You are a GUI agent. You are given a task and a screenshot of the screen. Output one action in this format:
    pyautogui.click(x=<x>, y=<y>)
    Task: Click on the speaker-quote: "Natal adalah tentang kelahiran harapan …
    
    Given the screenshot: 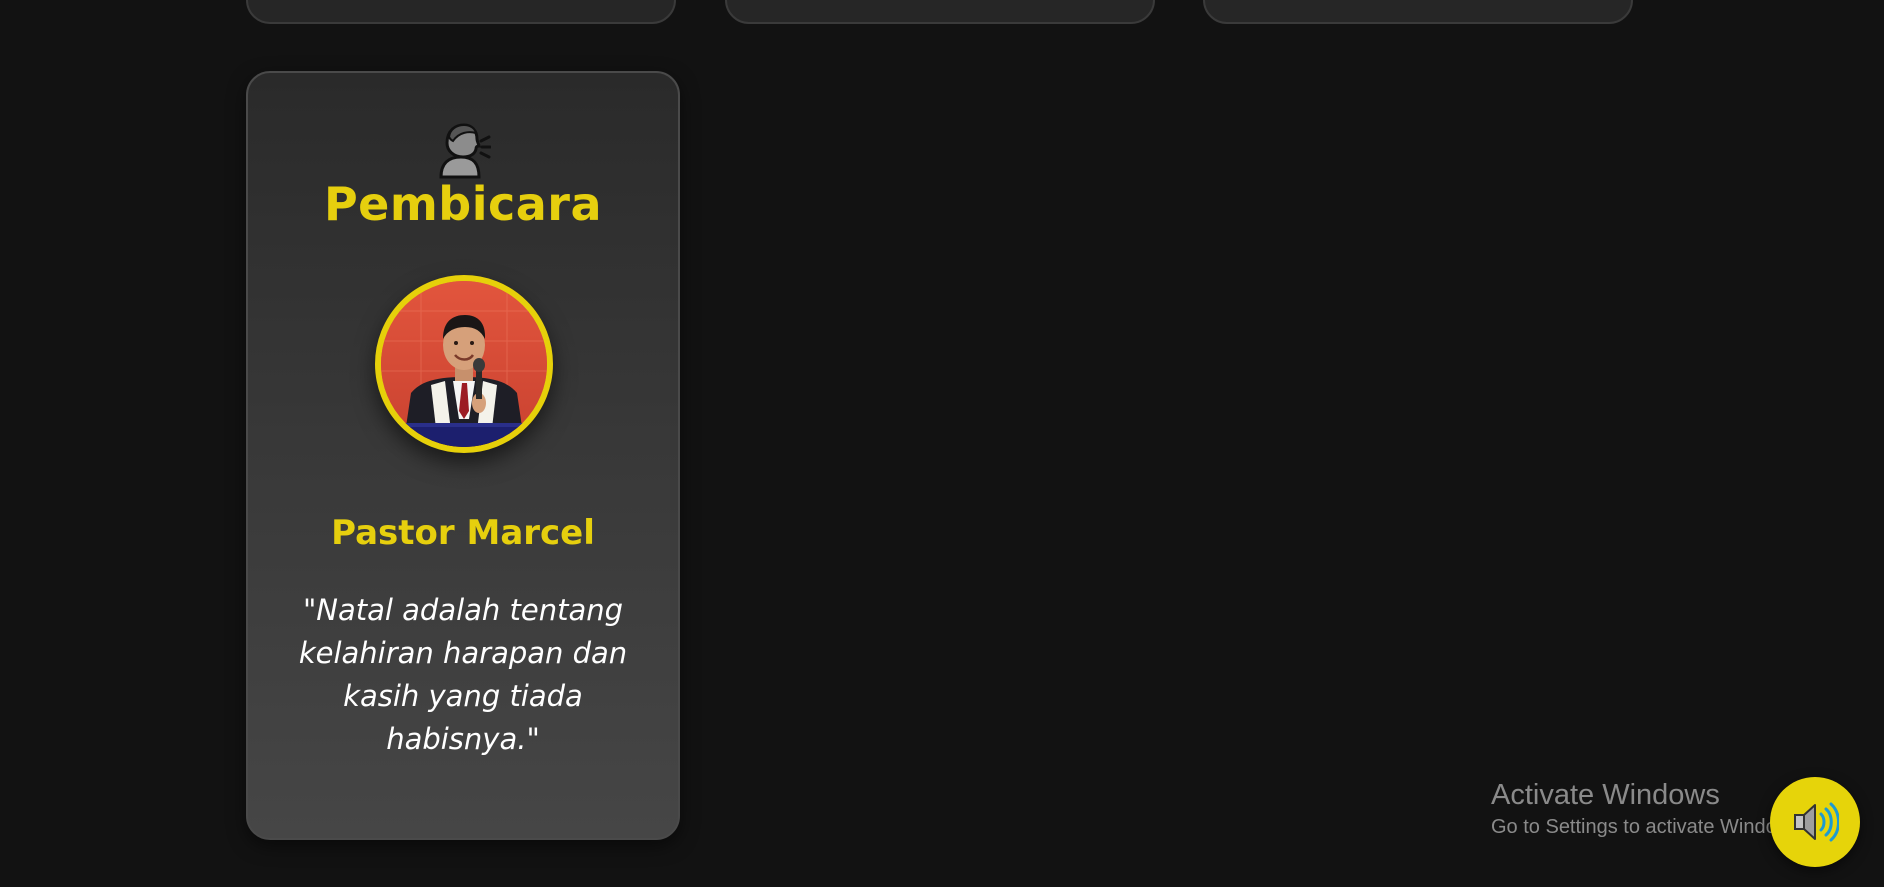 What is the action you would take?
    pyautogui.click(x=463, y=674)
    